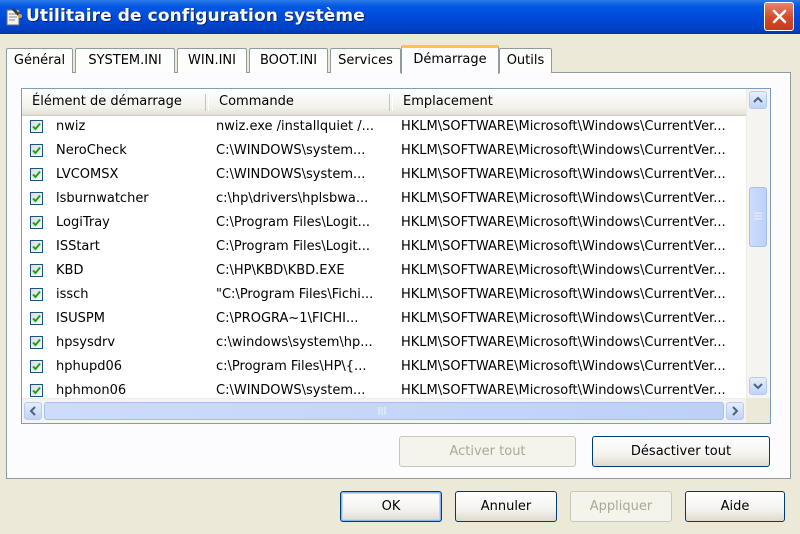 The image size is (800, 534). What do you see at coordinates (86, 342) in the screenshot?
I see `startup-item-name: hpsysdrv` at bounding box center [86, 342].